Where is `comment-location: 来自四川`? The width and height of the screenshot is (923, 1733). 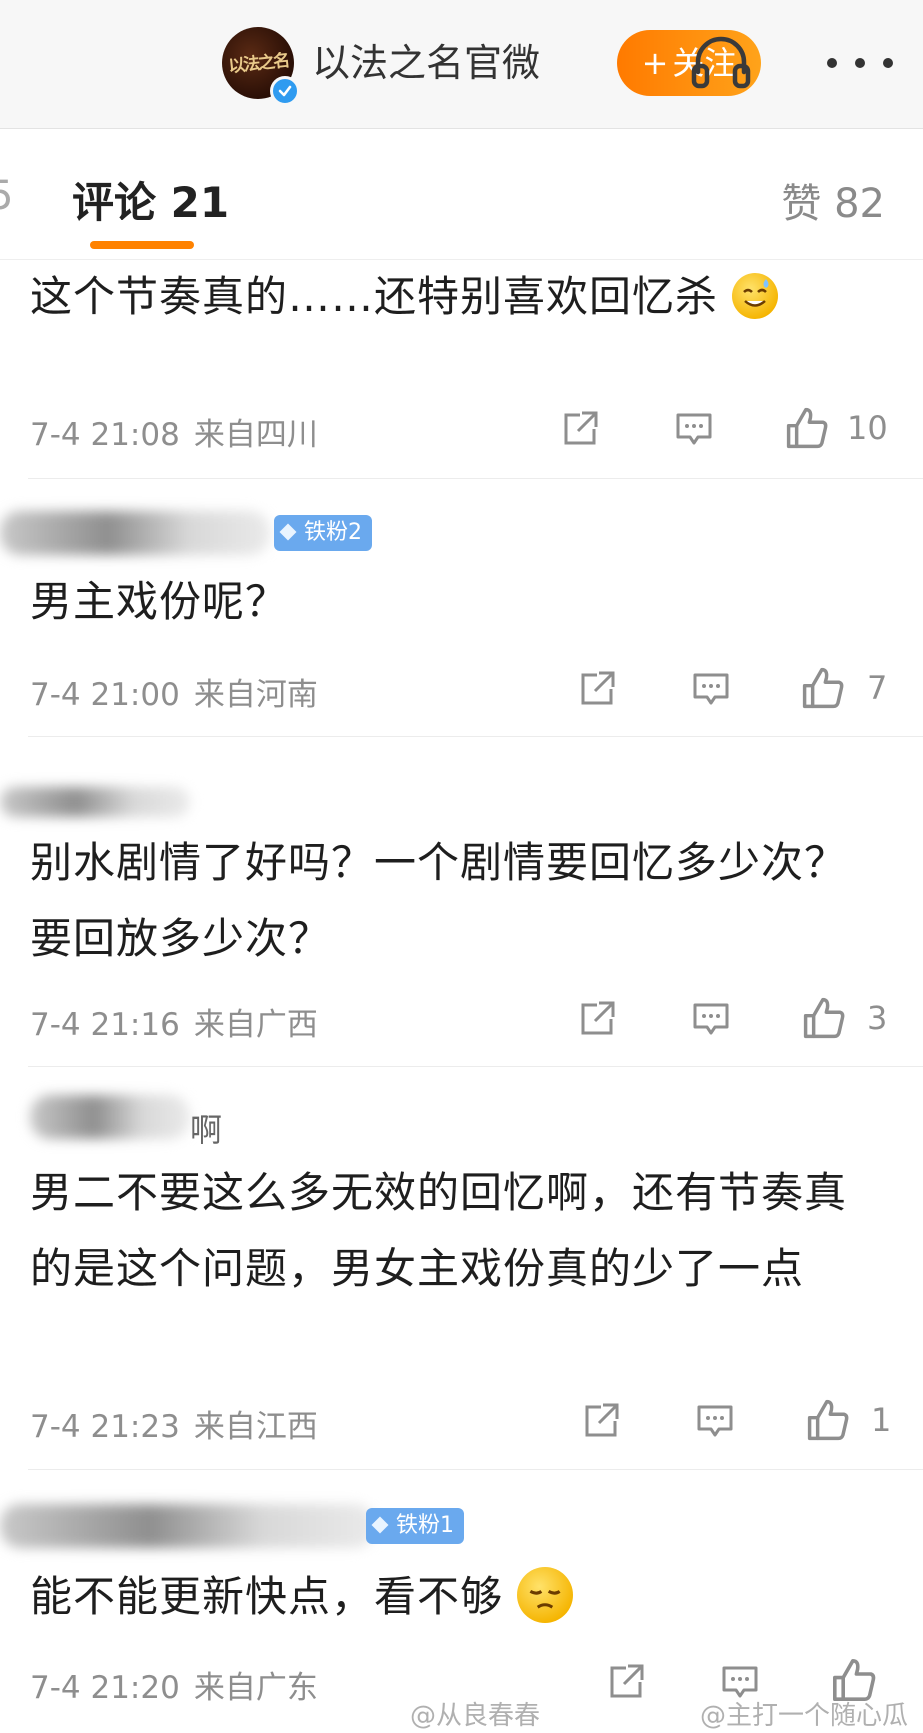 comment-location: 来自四川 is located at coordinates (255, 435).